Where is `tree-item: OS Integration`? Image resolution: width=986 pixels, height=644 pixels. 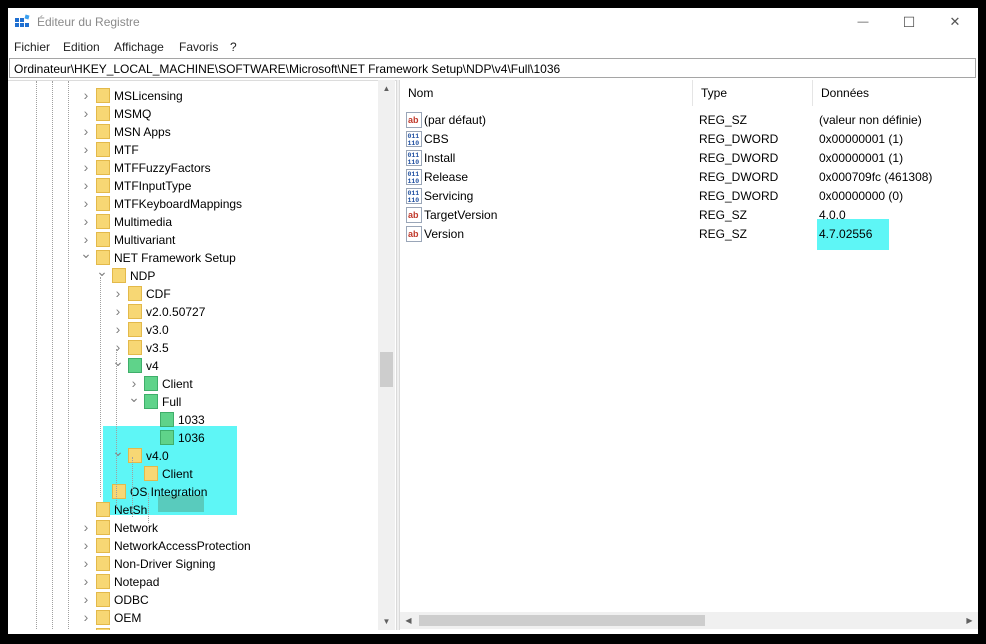 tree-item: OS Integration is located at coordinates (193, 492).